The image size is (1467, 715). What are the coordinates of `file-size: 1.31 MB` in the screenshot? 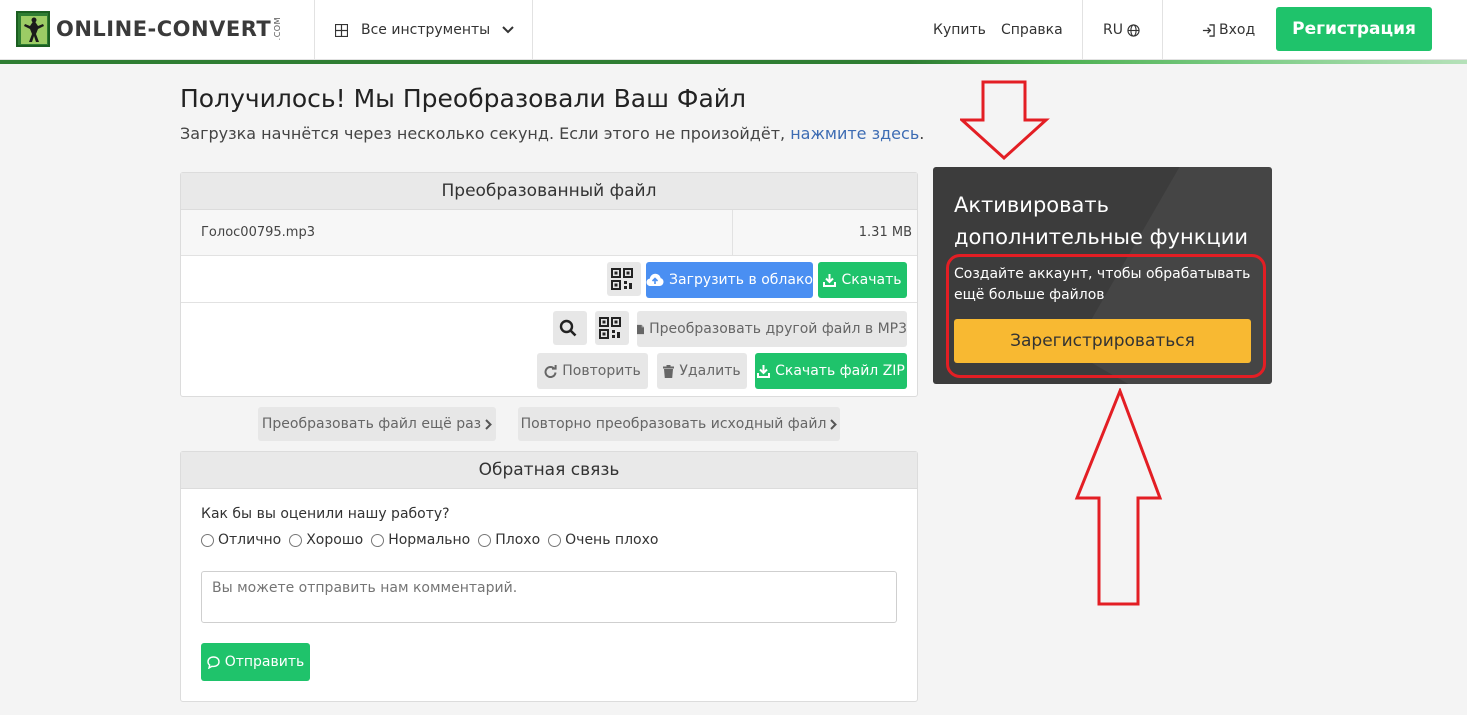 It's located at (885, 232).